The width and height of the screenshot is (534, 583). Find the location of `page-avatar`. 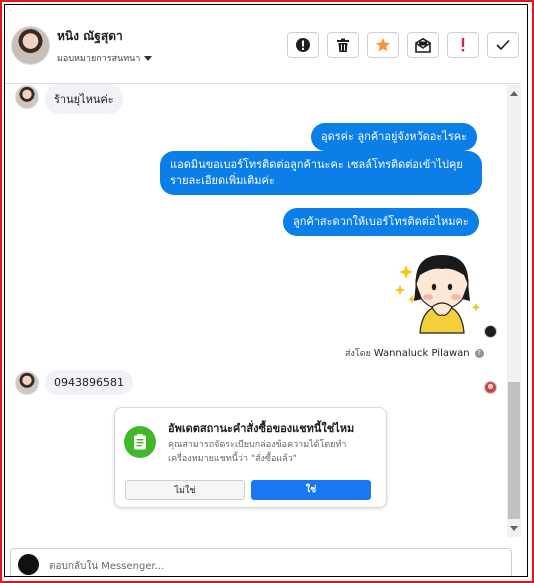

page-avatar is located at coordinates (28, 564).